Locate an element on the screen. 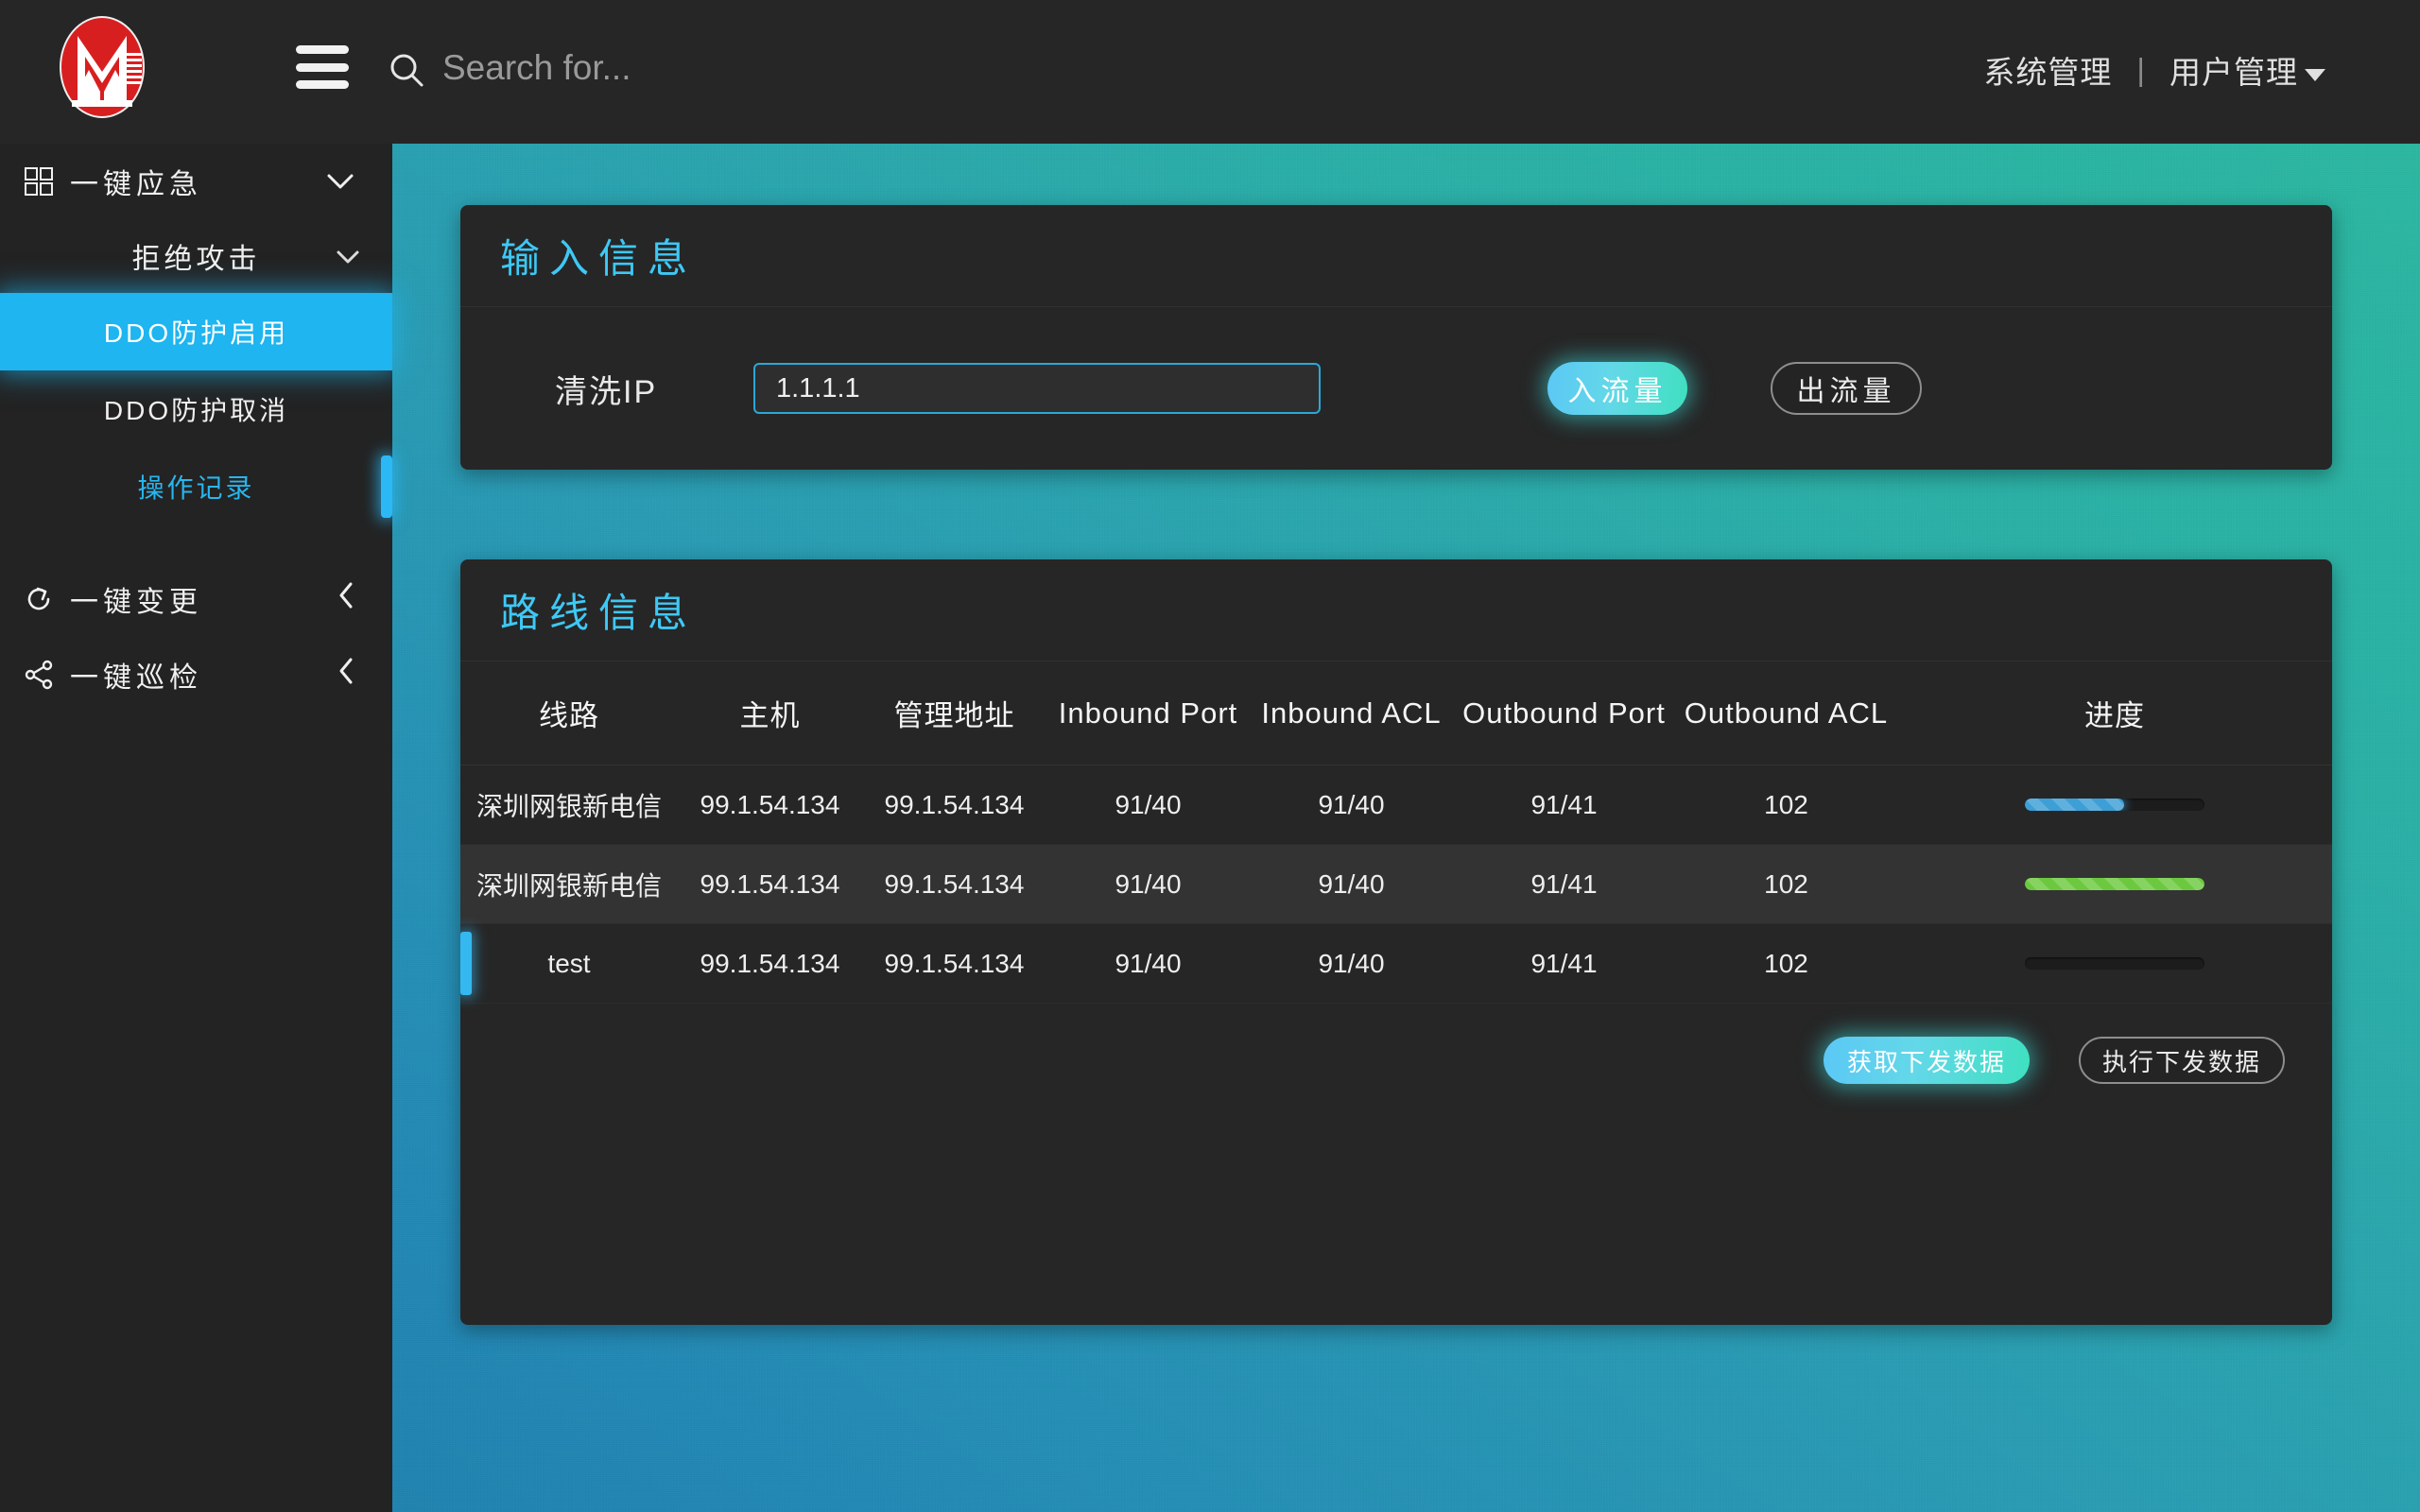 The image size is (2420, 1512). route-info-panel-header: 路线信息 is located at coordinates (1396, 610).